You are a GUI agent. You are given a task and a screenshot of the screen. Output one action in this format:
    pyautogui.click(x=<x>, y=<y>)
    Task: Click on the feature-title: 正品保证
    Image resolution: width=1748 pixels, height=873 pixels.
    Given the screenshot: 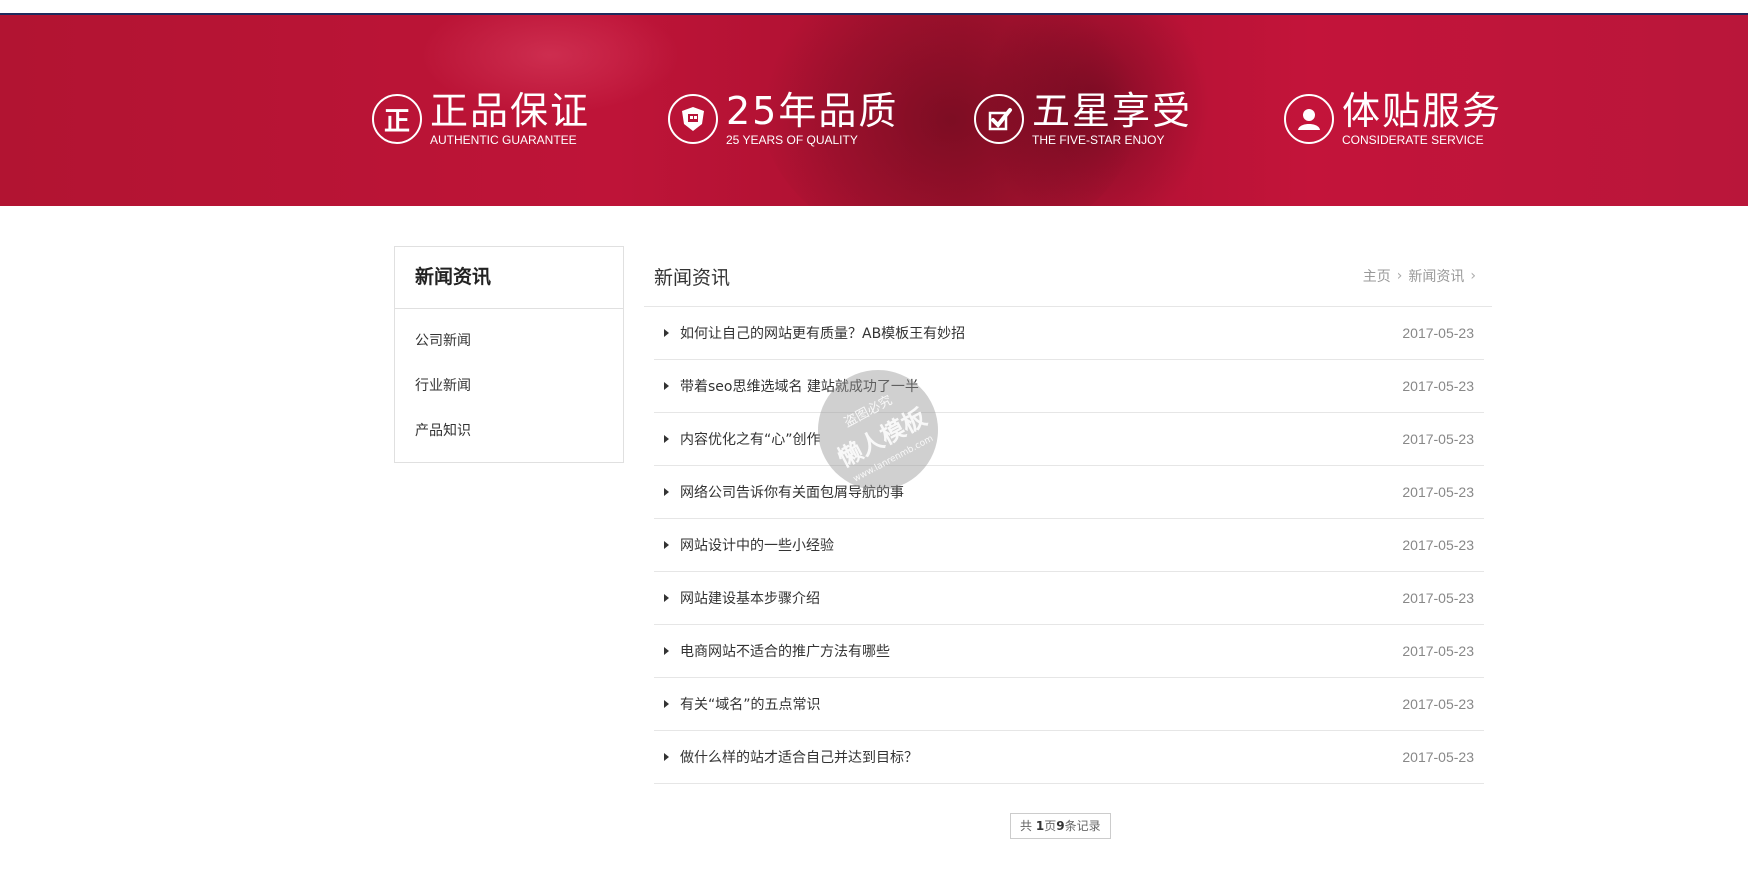 What is the action you would take?
    pyautogui.click(x=510, y=111)
    